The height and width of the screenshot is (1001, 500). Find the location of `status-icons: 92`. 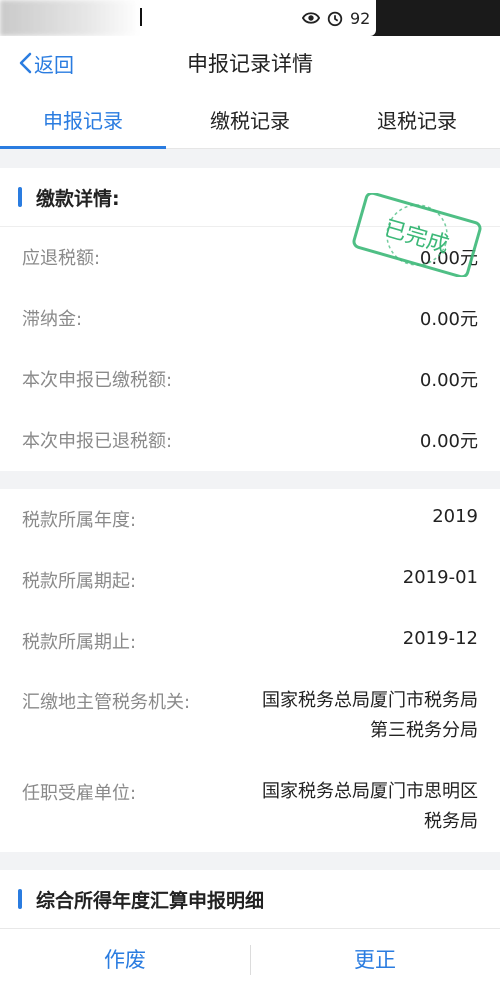

status-icons: 92 is located at coordinates (336, 18).